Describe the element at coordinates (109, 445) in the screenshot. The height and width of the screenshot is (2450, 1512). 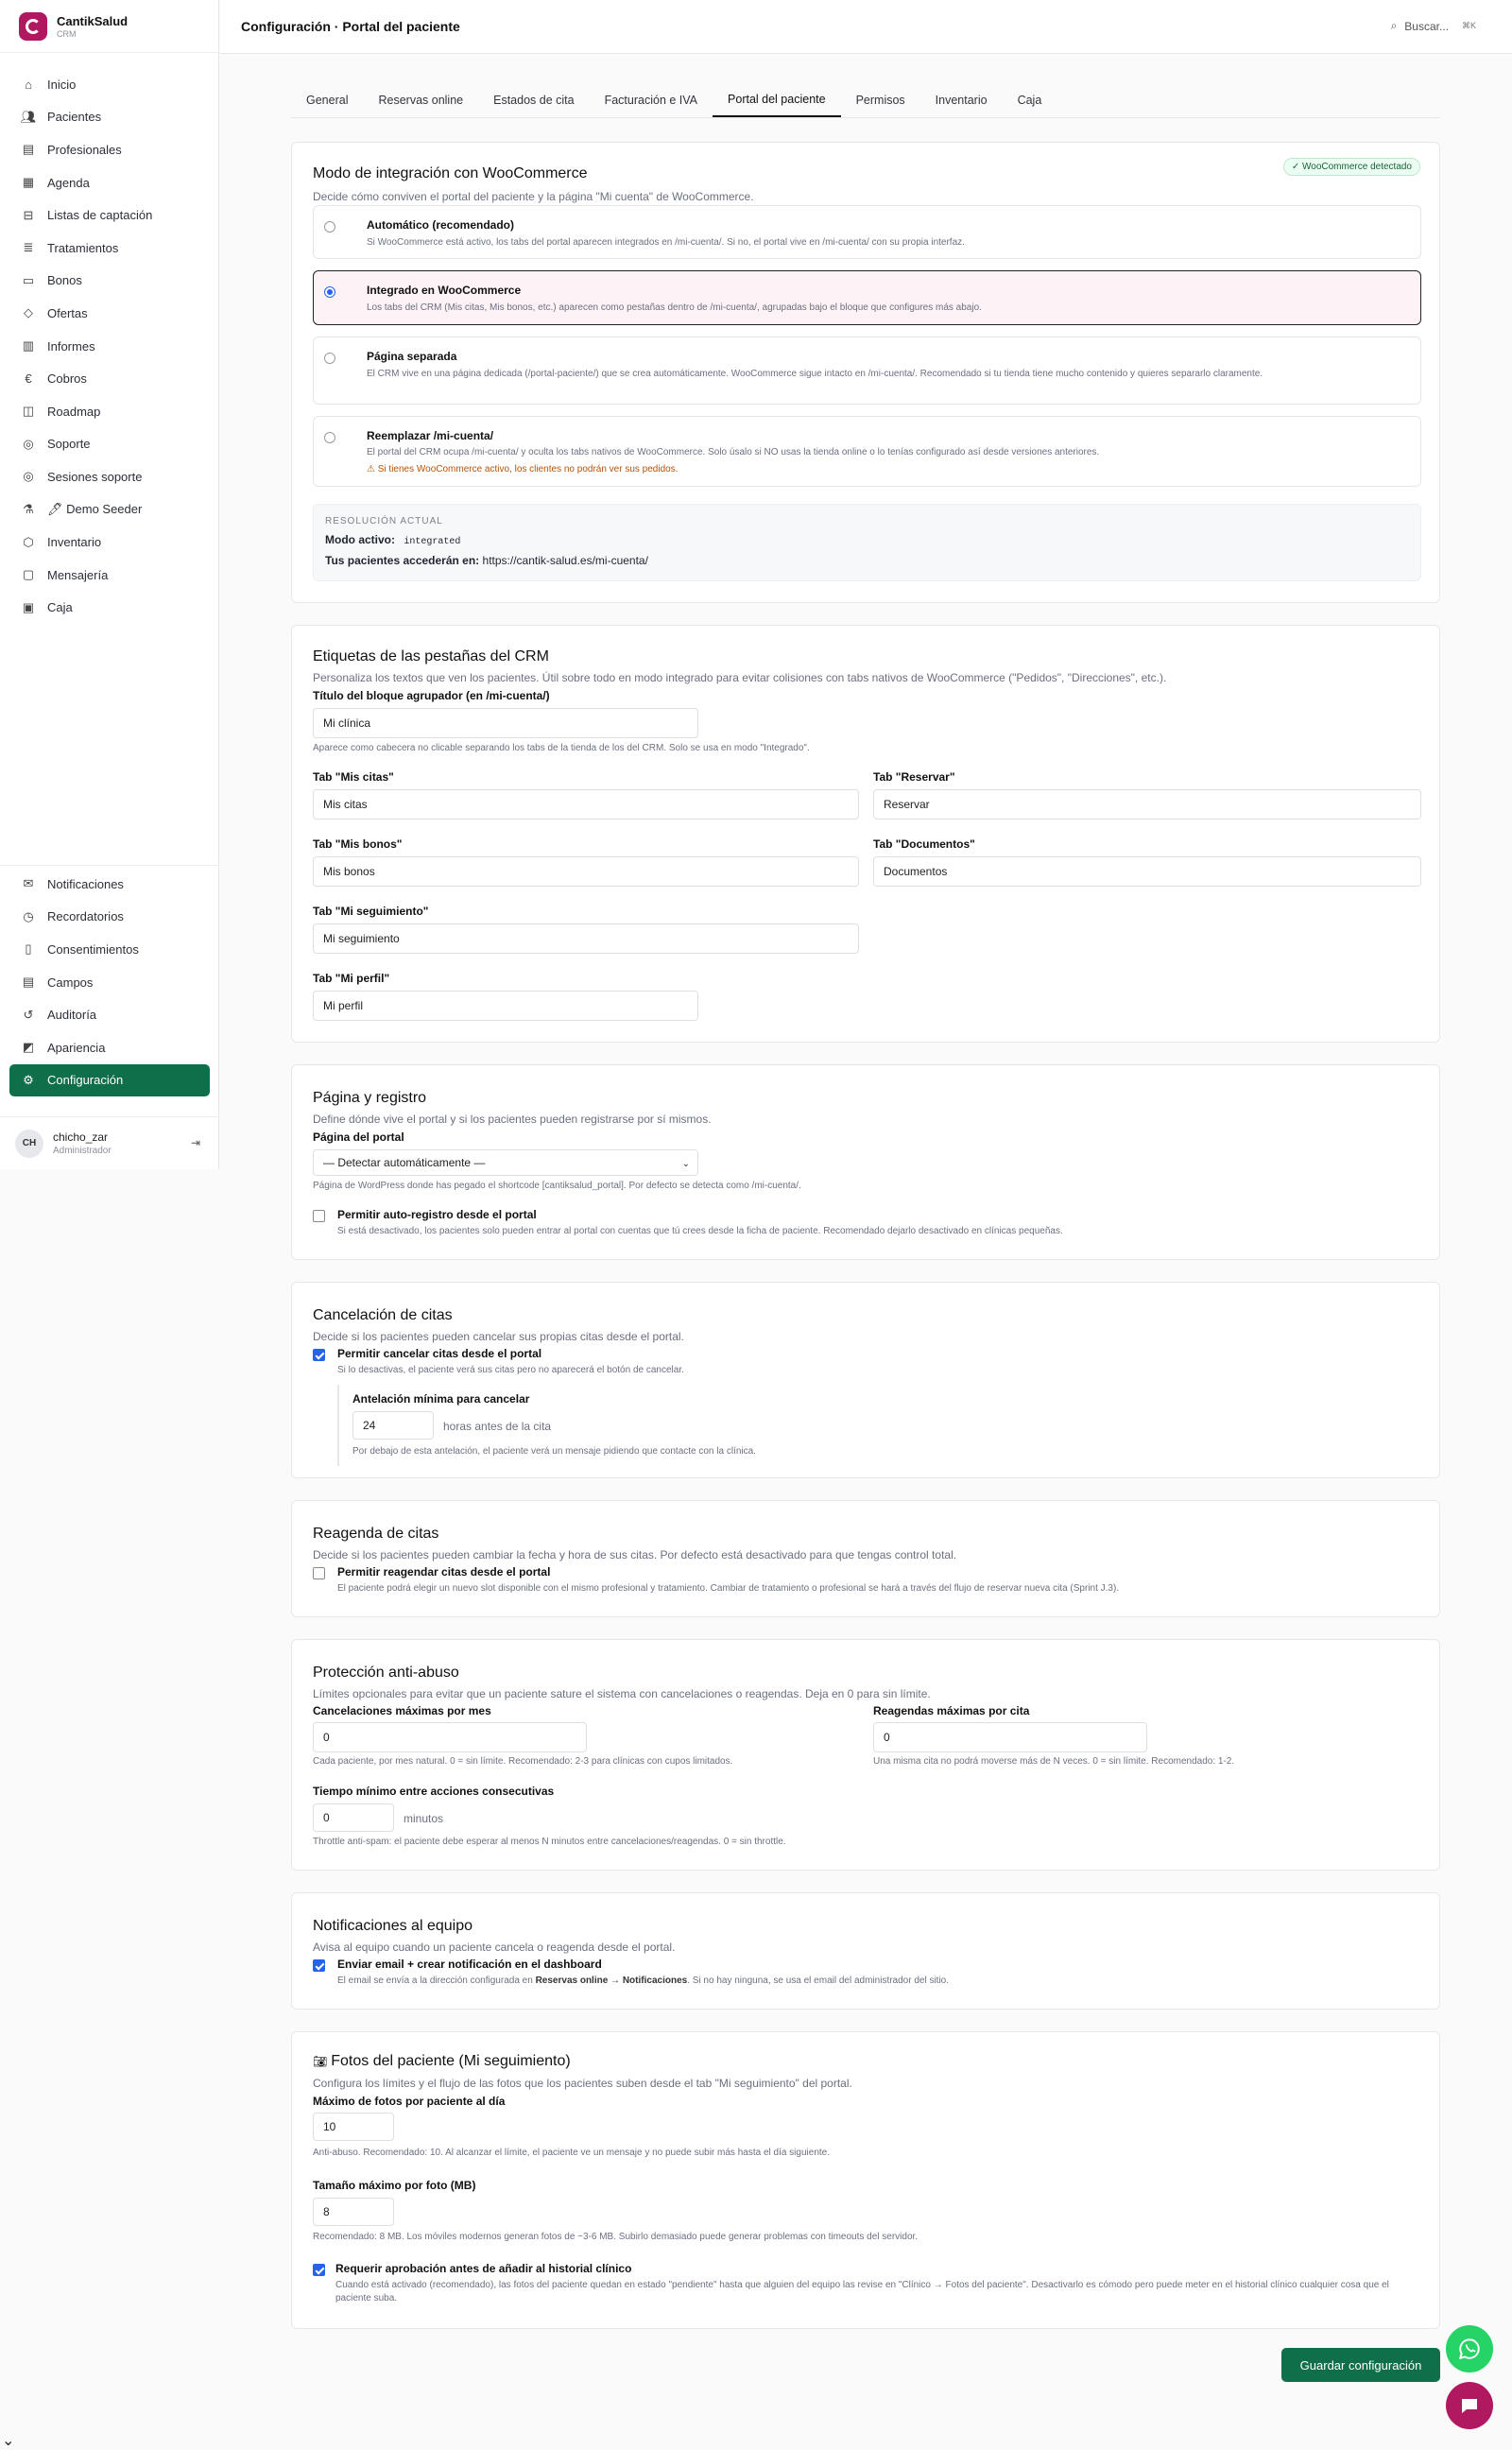
I see `nav-item-soporte: ◎ Soporte` at that location.